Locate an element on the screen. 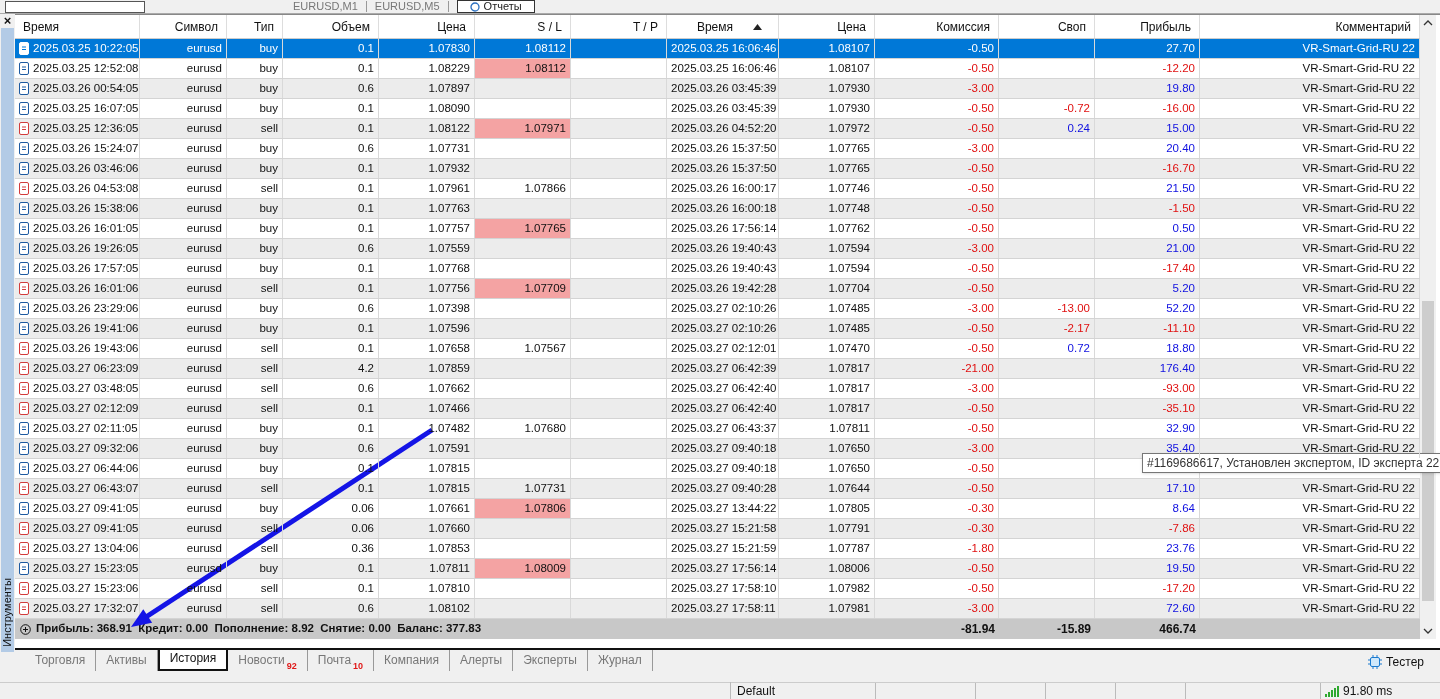 The height and width of the screenshot is (699, 1440). table-cell: 1.07559 is located at coordinates (427, 248).